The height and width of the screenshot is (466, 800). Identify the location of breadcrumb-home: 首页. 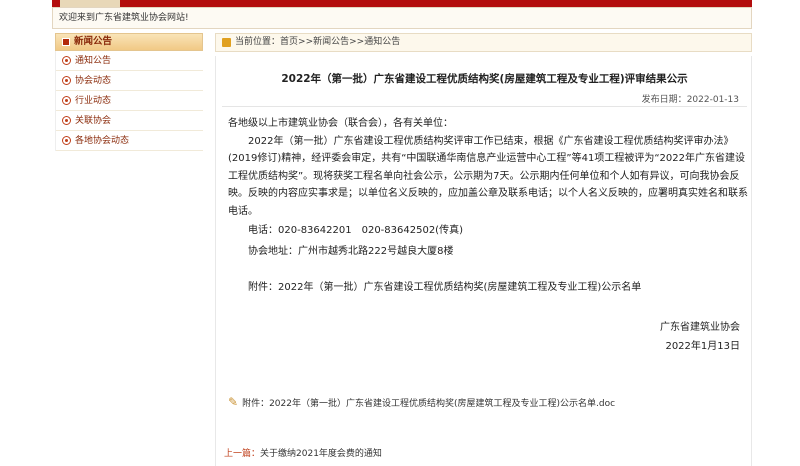
(289, 42).